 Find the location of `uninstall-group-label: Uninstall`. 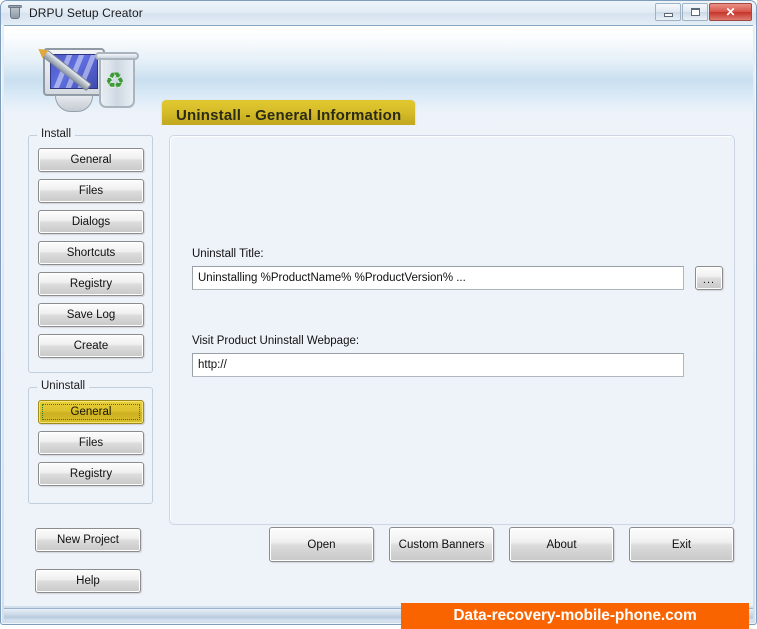

uninstall-group-label: Uninstall is located at coordinates (63, 386).